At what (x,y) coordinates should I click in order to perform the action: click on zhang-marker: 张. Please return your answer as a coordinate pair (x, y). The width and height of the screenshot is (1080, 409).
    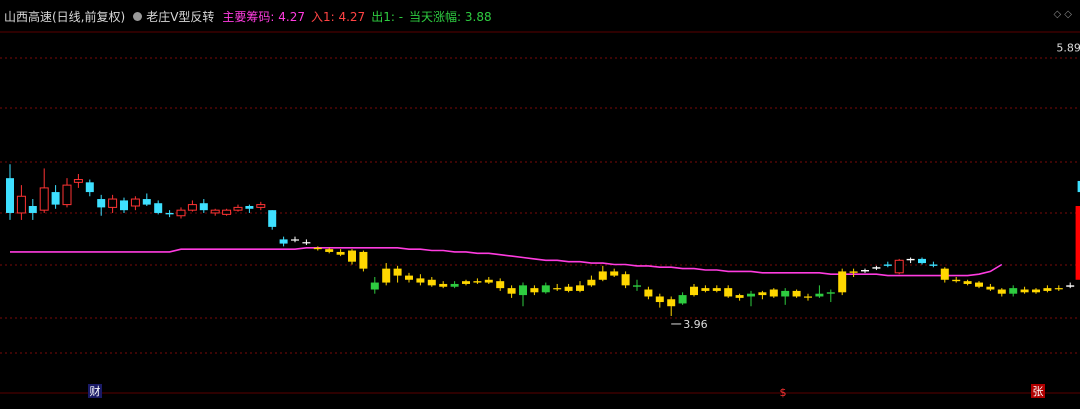
    Looking at the image, I should click on (1038, 391).